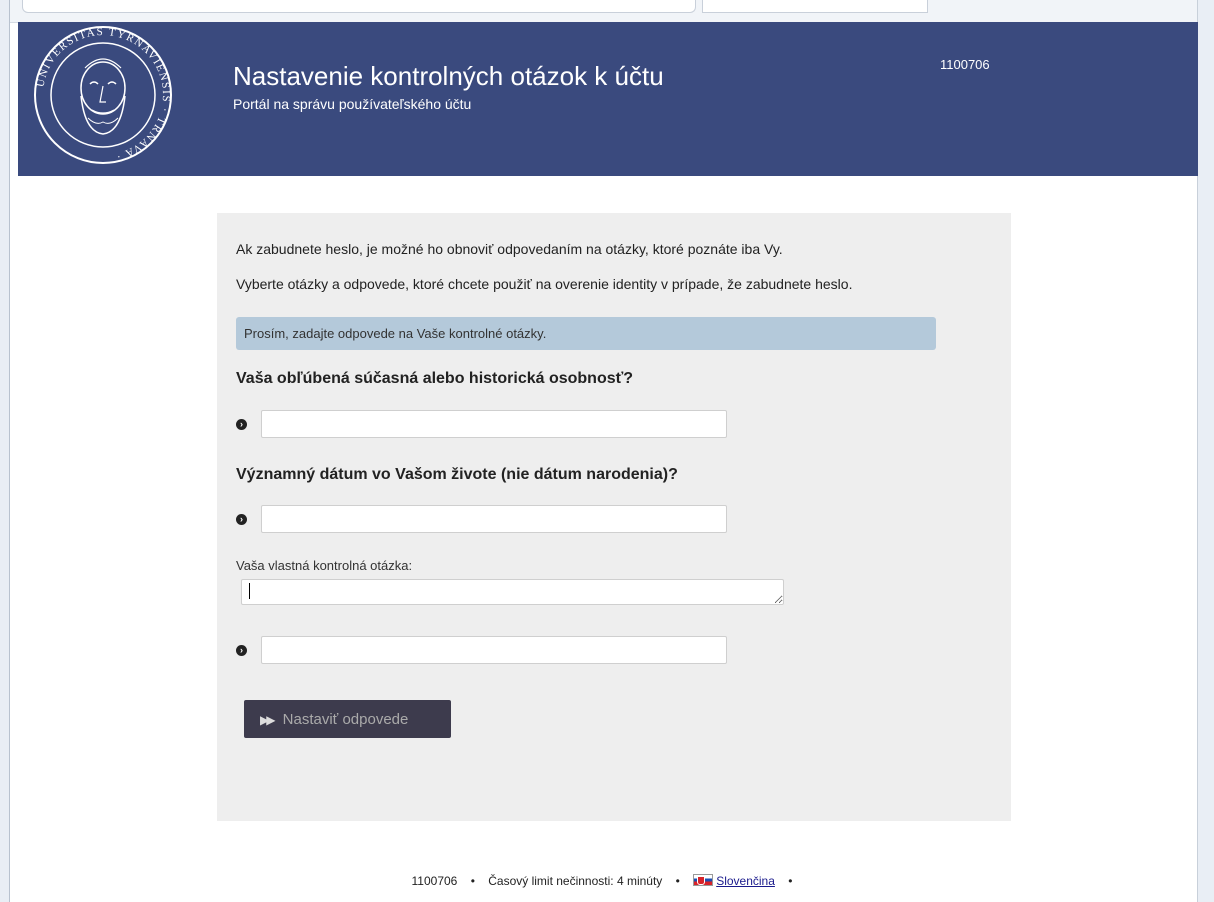 This screenshot has width=1214, height=902. Describe the element at coordinates (103, 95) in the screenshot. I see `university-seal-logo: UNIVERSITAS TYRNAVIENSIS · TRNAVA ·` at that location.